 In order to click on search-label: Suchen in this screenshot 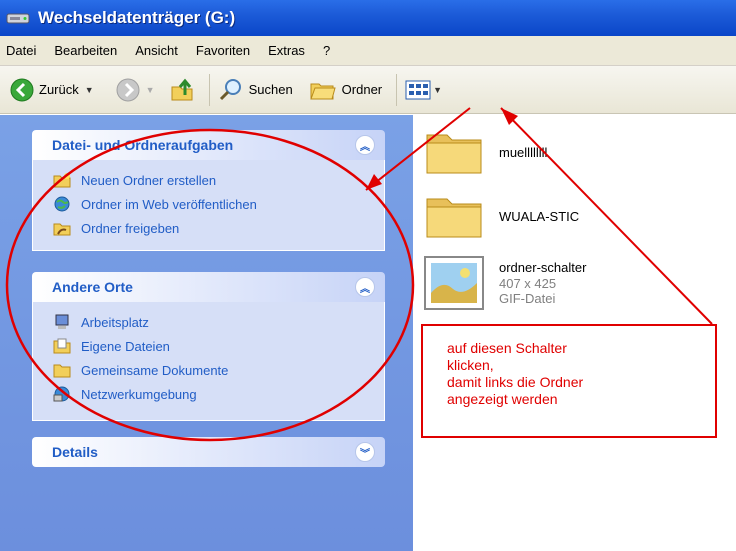, I will do `click(270, 89)`.